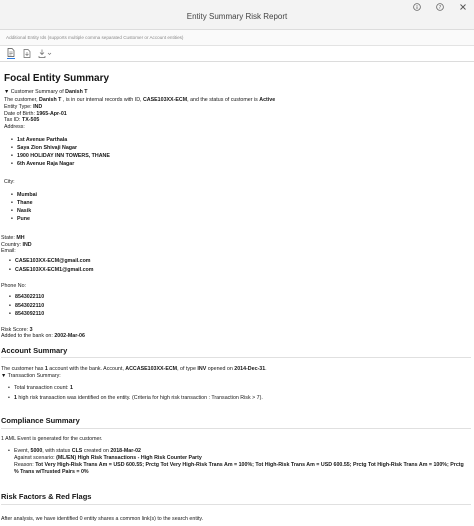 The image size is (474, 526). I want to click on report-toolbar, so click(237, 54).